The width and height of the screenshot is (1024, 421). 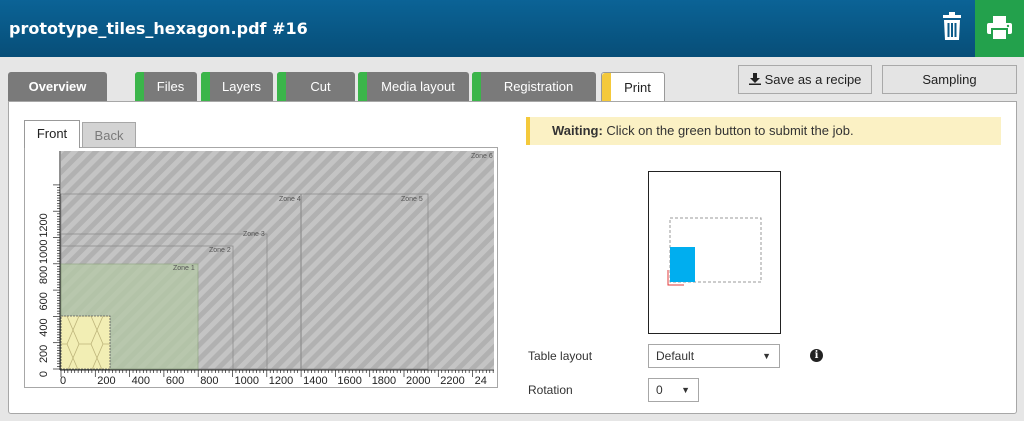 I want to click on document-title: prototype_tiles_hexagon.pdf #16, so click(x=158, y=28).